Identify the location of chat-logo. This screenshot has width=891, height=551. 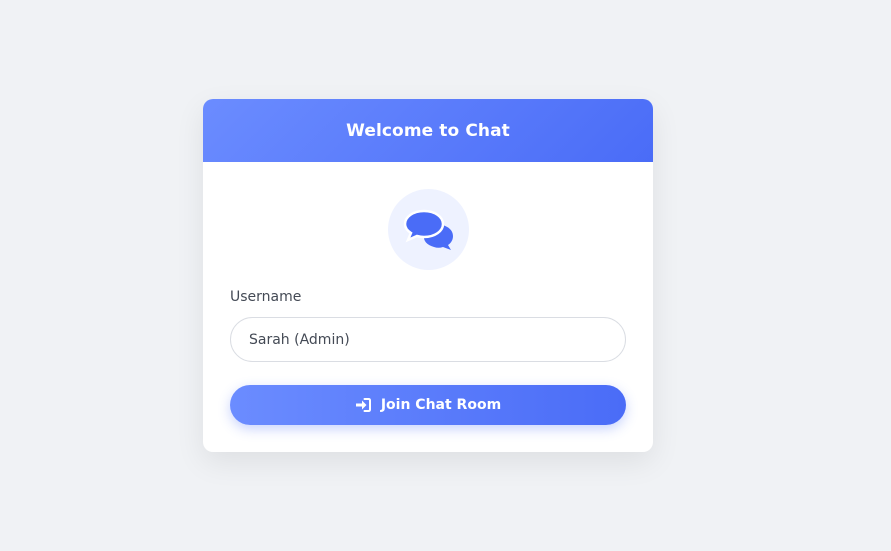
(428, 229).